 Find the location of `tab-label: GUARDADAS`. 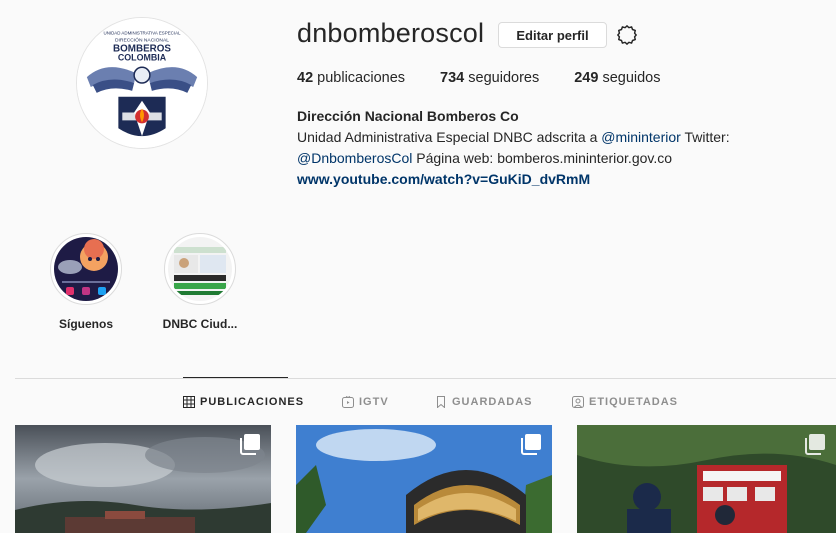

tab-label: GUARDADAS is located at coordinates (492, 402).